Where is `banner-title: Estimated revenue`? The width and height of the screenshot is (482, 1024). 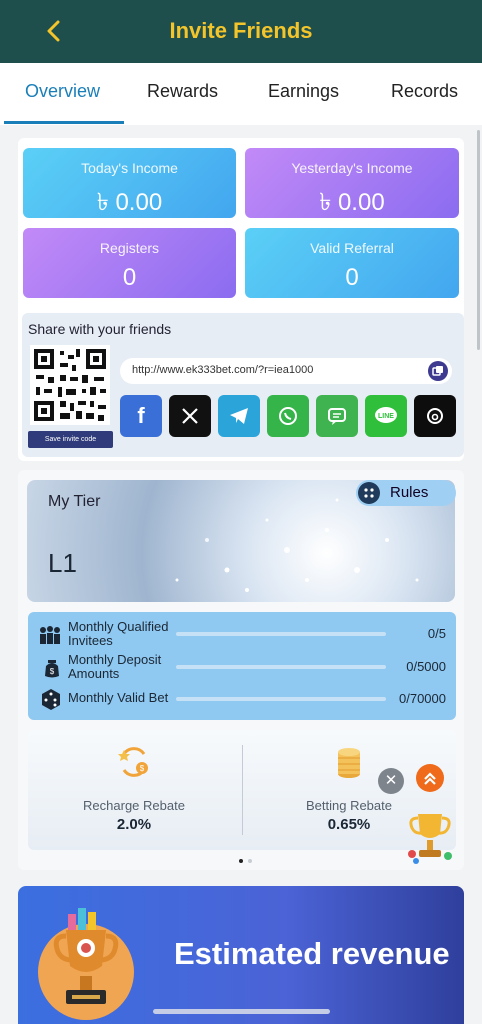
banner-title: Estimated revenue is located at coordinates (312, 953).